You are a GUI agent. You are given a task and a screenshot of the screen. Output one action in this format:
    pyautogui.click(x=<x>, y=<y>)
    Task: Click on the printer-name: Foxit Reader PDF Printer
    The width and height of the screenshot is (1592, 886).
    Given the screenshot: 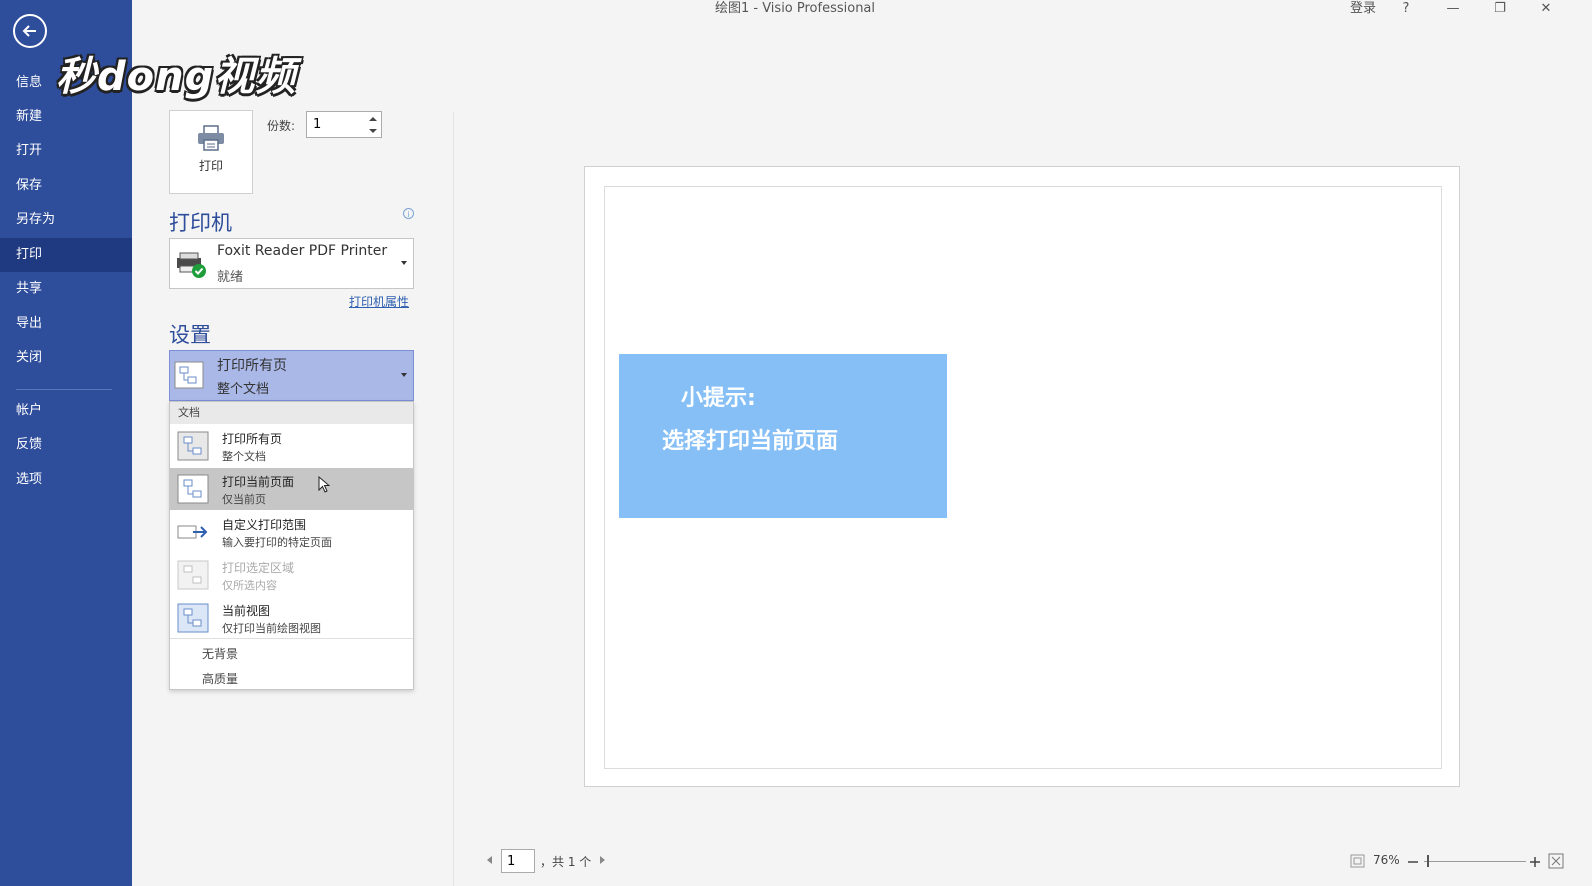 What is the action you would take?
    pyautogui.click(x=302, y=251)
    